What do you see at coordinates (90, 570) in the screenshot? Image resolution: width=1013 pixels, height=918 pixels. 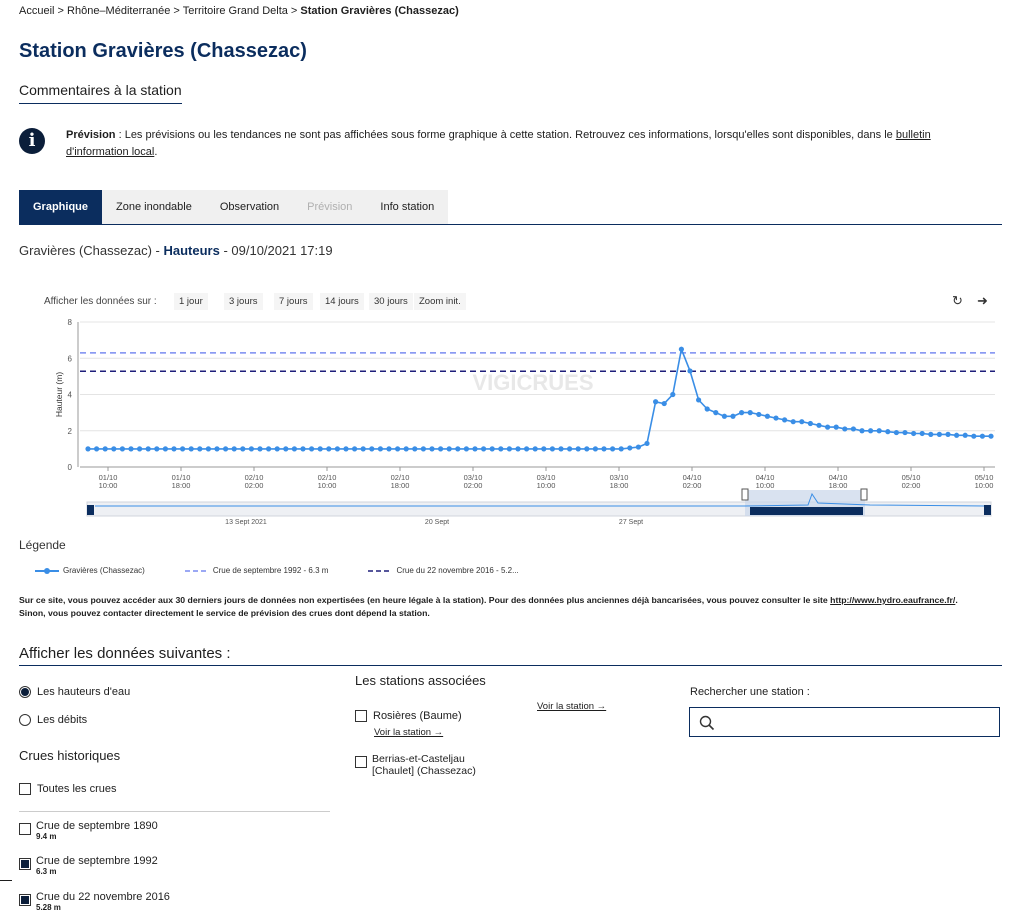 I see `legend-item-station: Gravières (Chassezac)` at bounding box center [90, 570].